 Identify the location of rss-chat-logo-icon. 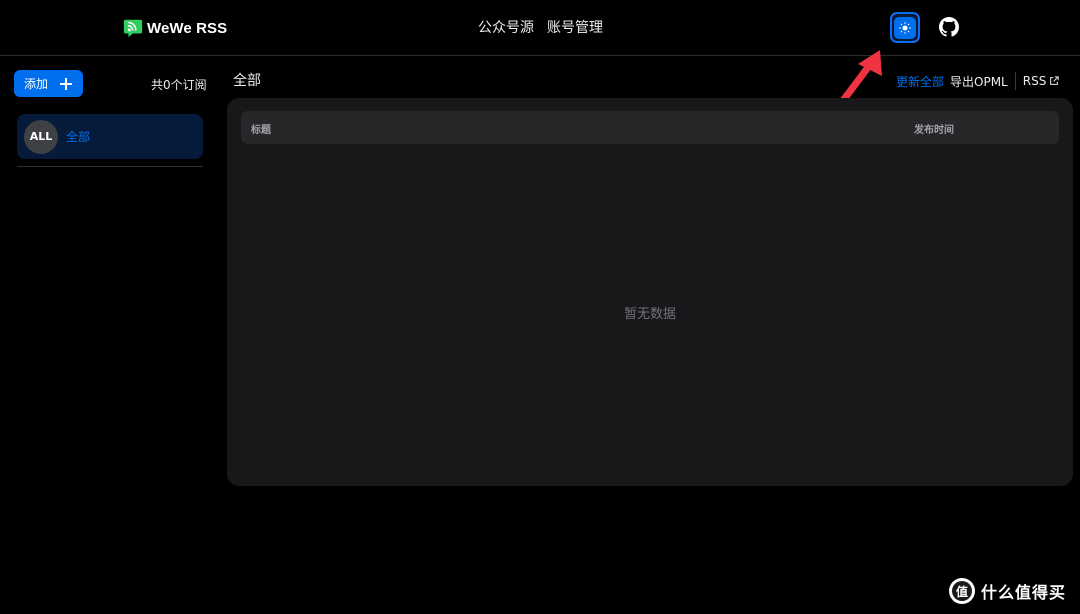
(133, 28).